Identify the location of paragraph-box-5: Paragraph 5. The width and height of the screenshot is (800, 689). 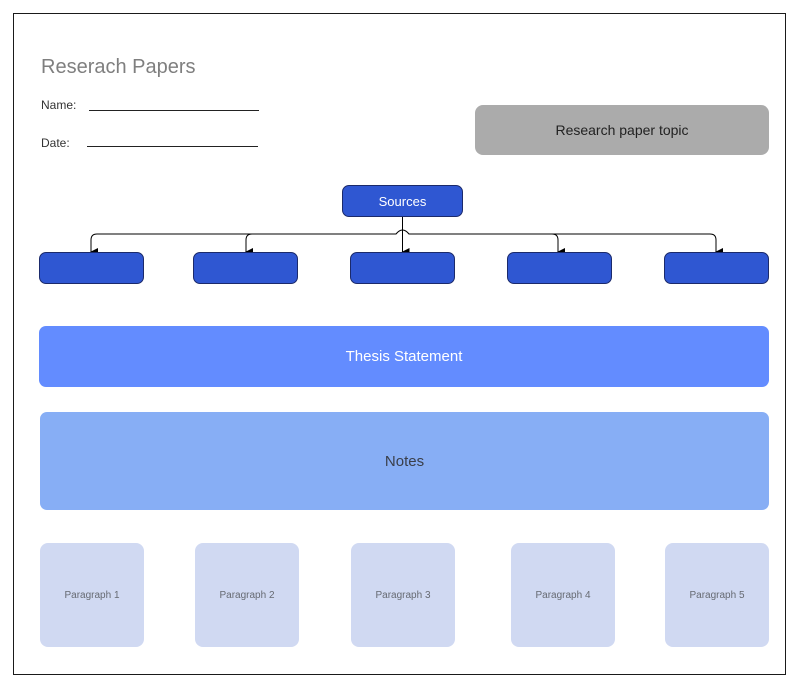
(717, 595).